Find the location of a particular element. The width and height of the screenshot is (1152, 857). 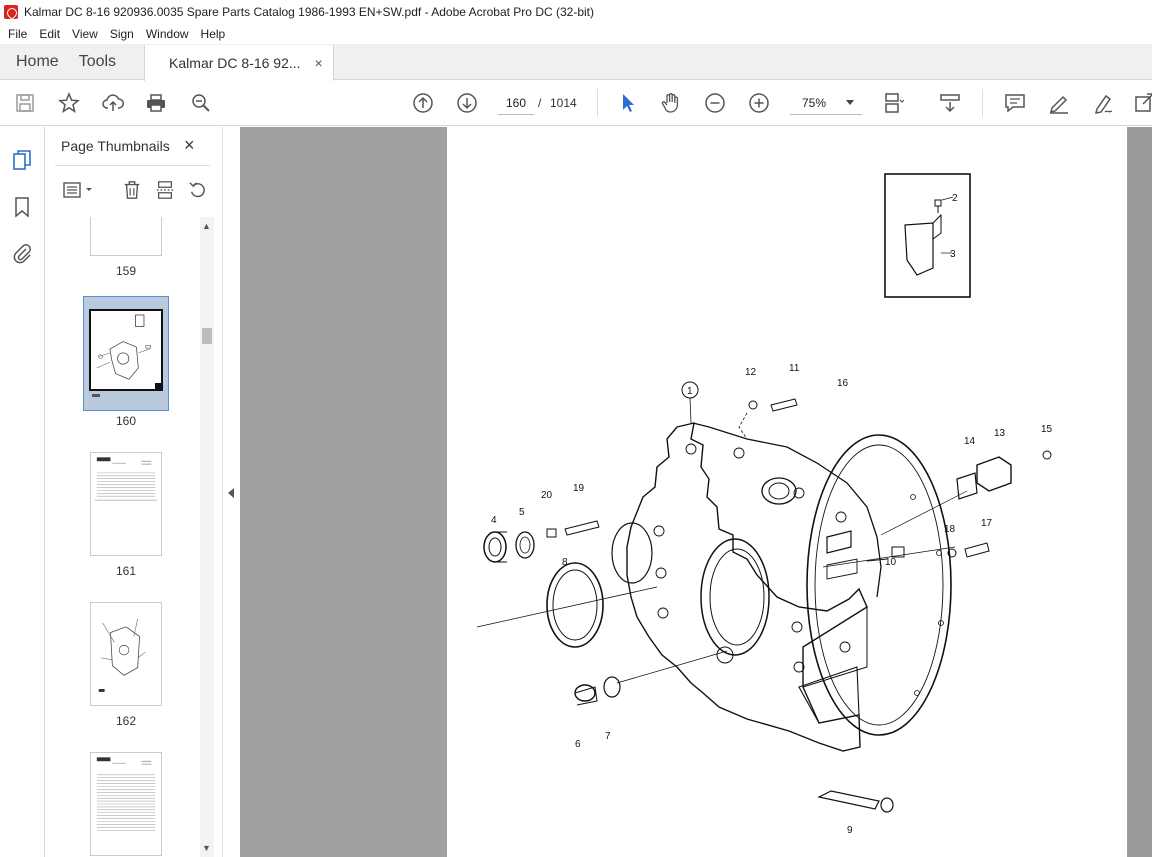

tab-home: Home is located at coordinates (37, 61).